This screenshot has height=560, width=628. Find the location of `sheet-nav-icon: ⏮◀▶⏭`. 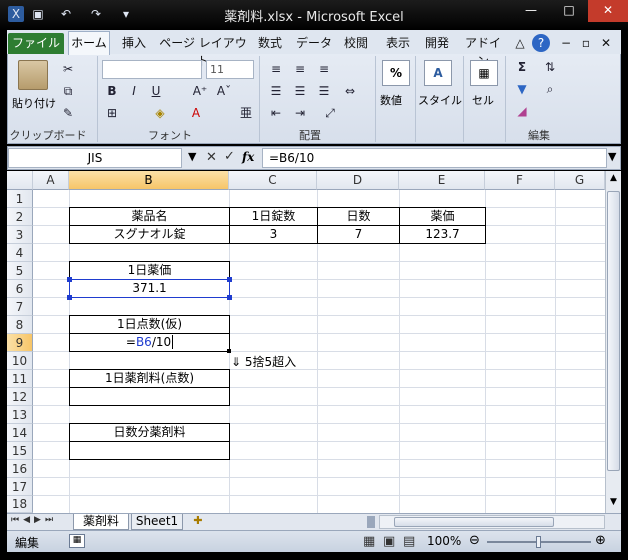

sheet-nav-icon: ⏮◀▶⏭ is located at coordinates (34, 520).